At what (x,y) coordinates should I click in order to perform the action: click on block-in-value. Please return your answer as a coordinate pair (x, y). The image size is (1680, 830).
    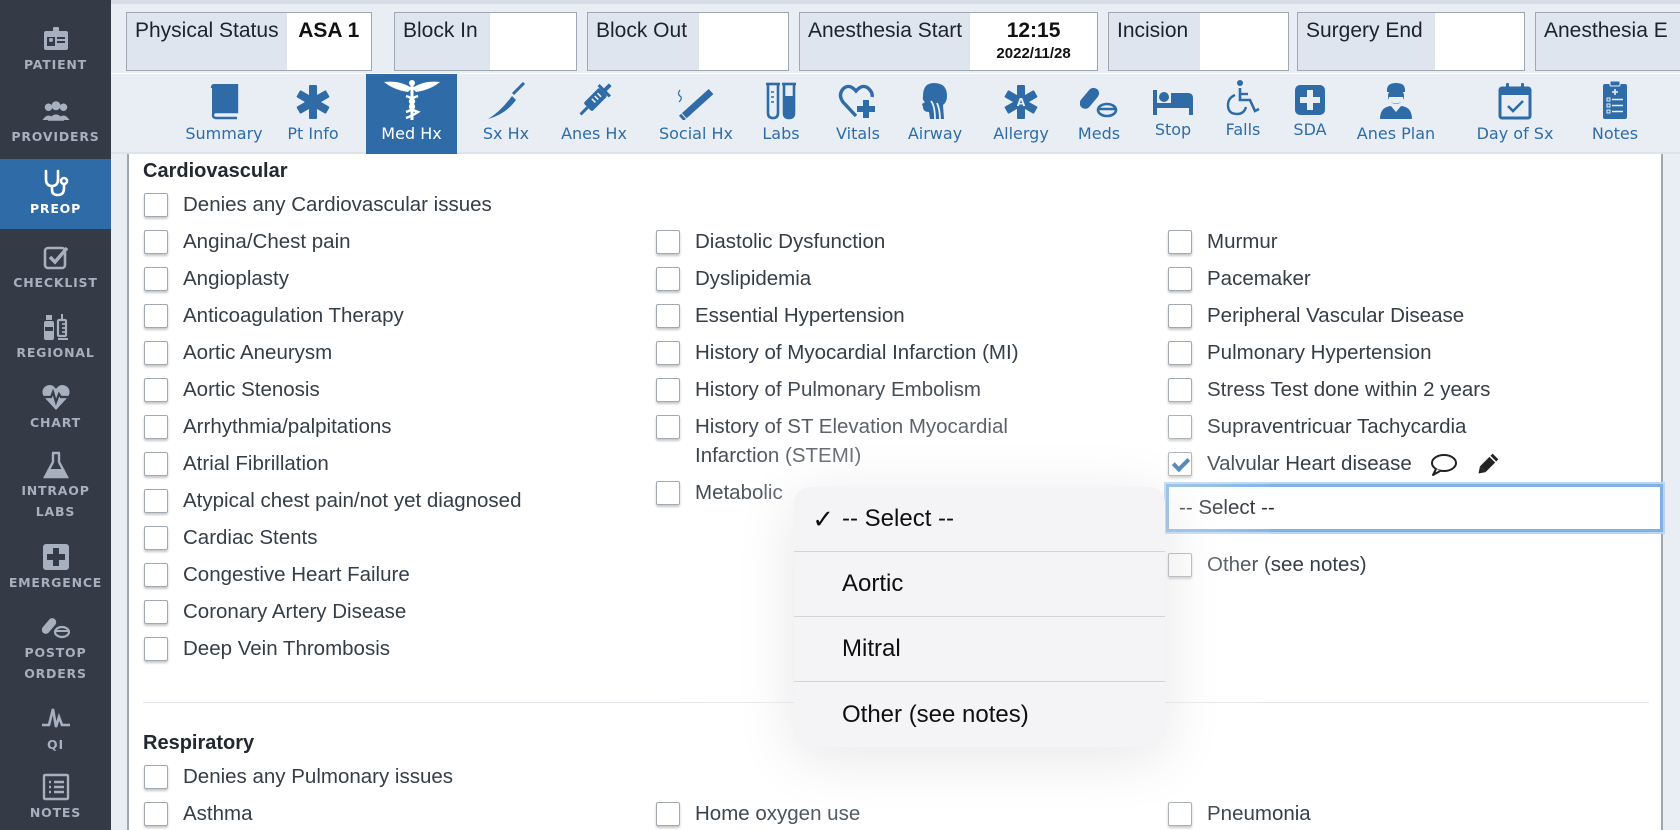
    Looking at the image, I should click on (532, 41).